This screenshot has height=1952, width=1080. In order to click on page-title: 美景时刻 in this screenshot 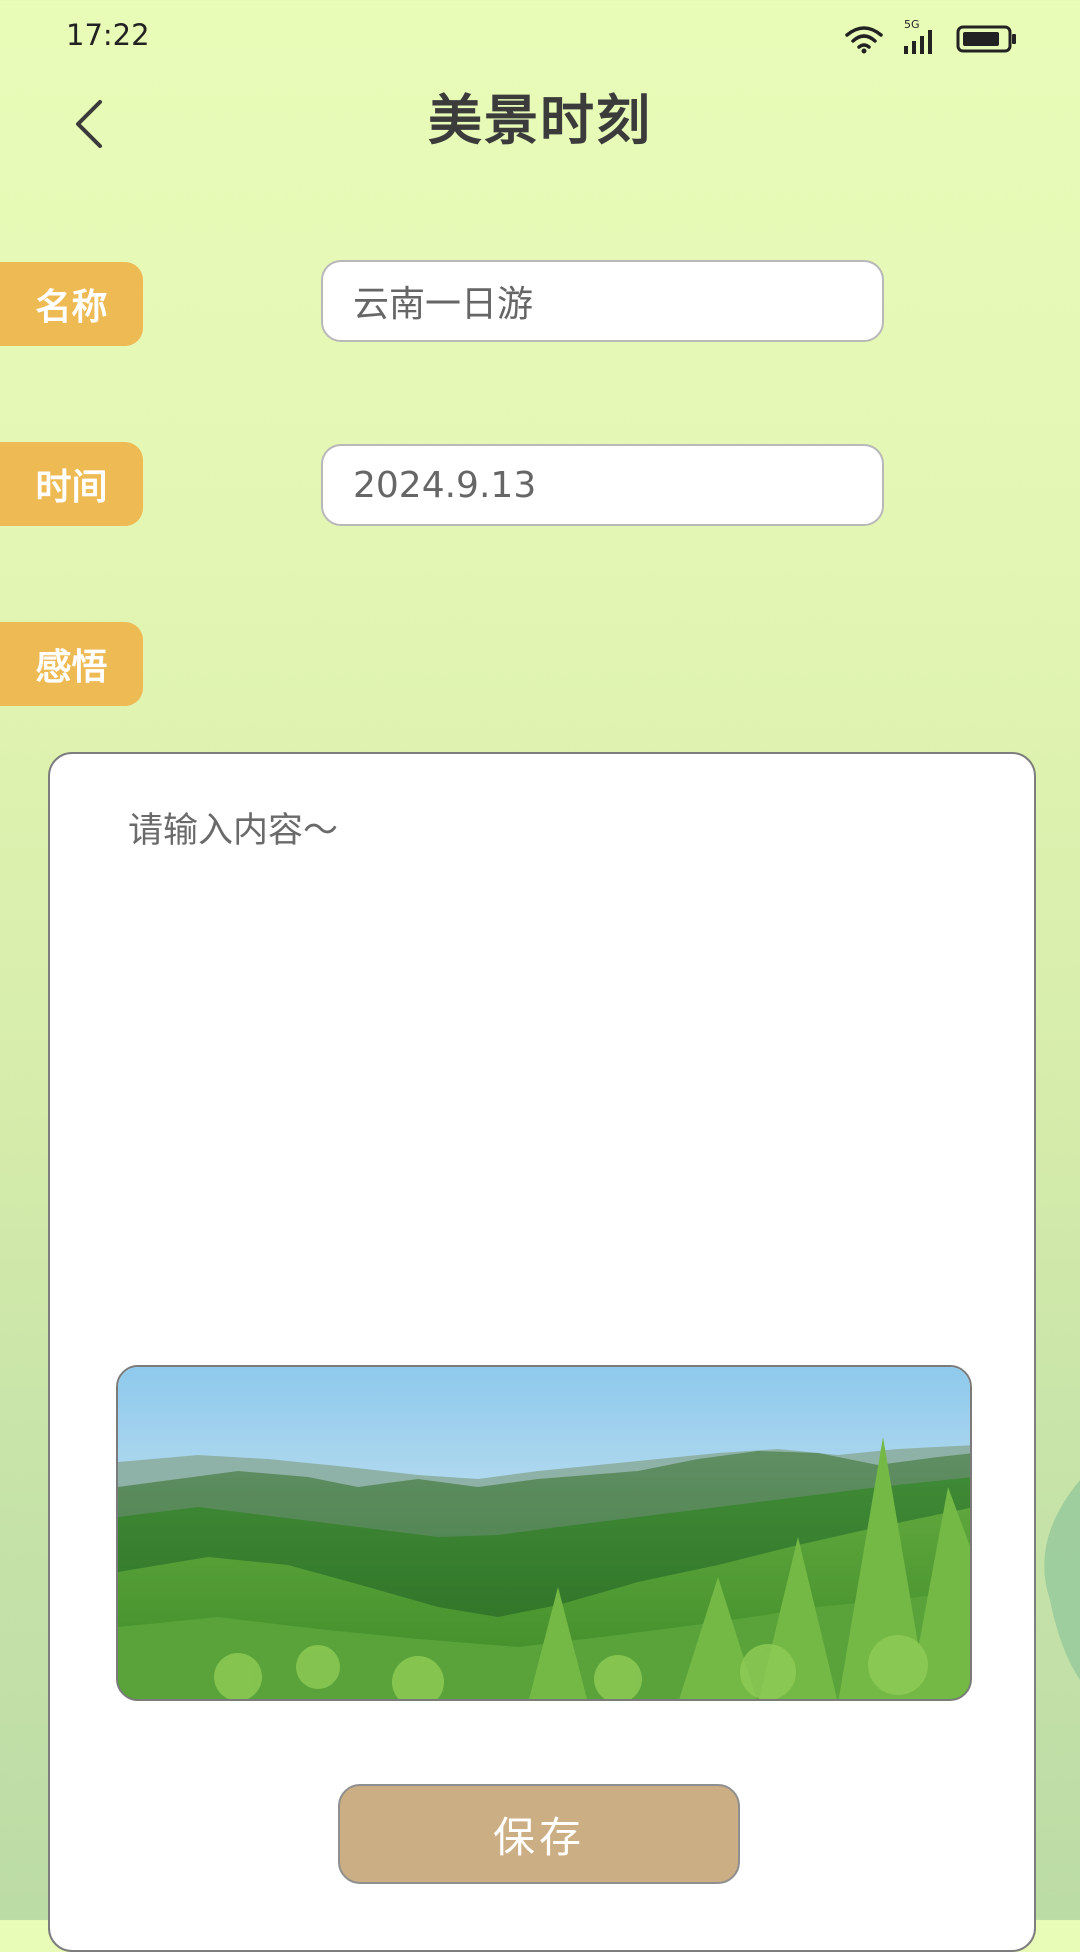, I will do `click(540, 120)`.